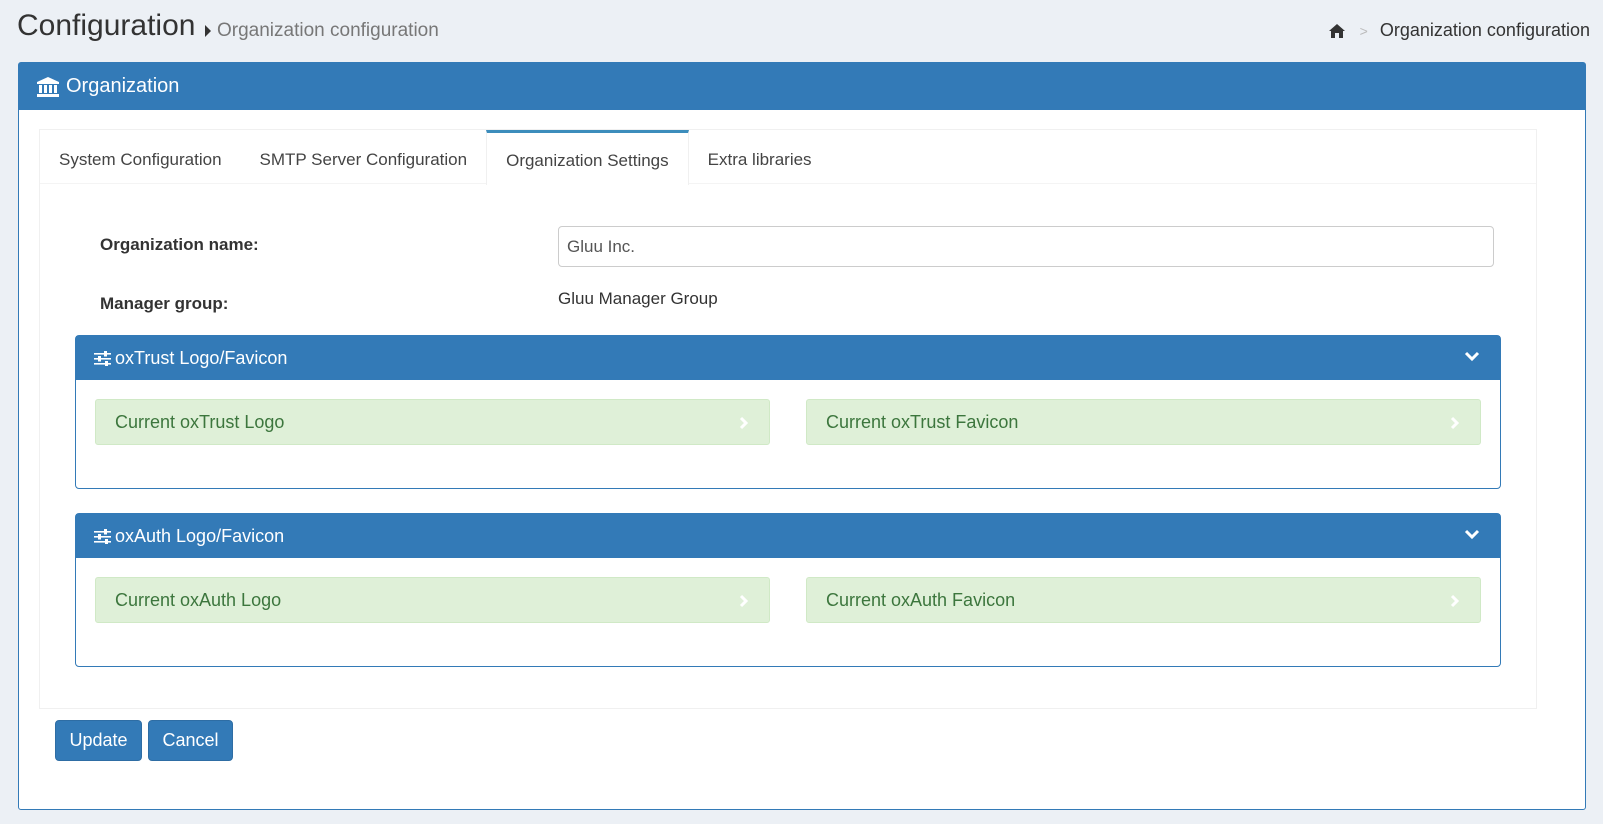 The width and height of the screenshot is (1603, 824). I want to click on manager-group-value: Gluu Manager Group, so click(638, 298).